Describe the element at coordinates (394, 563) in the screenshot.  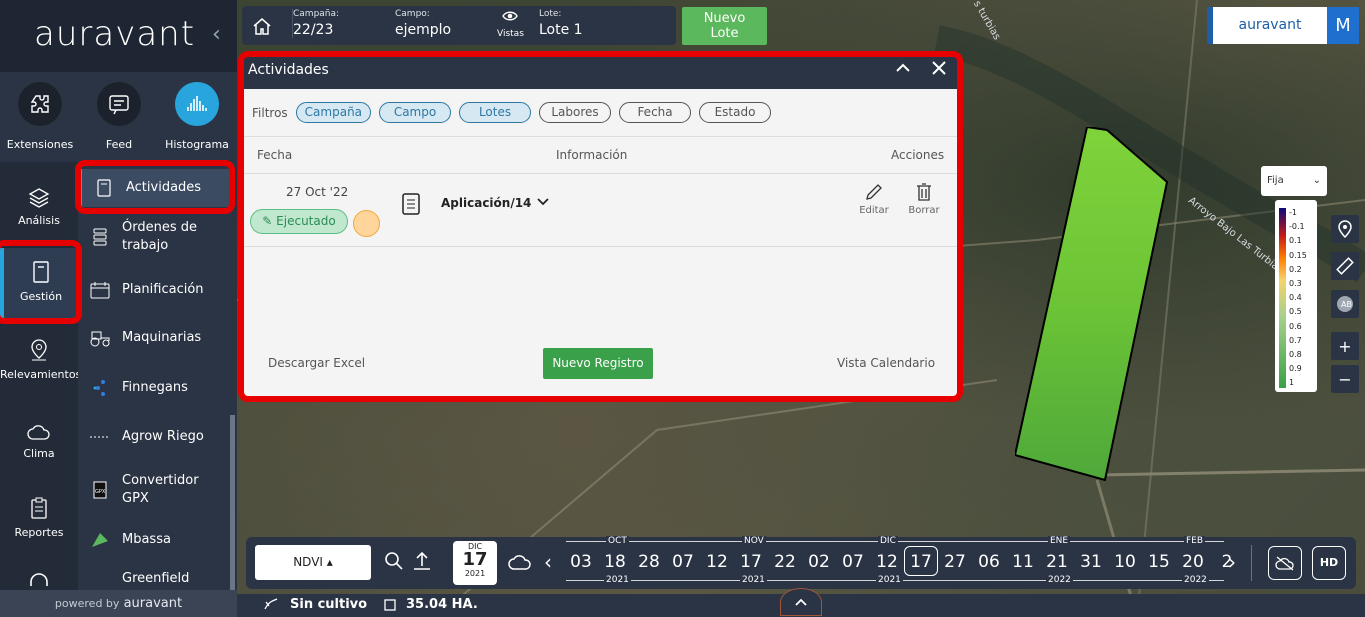
I see `search-button` at that location.